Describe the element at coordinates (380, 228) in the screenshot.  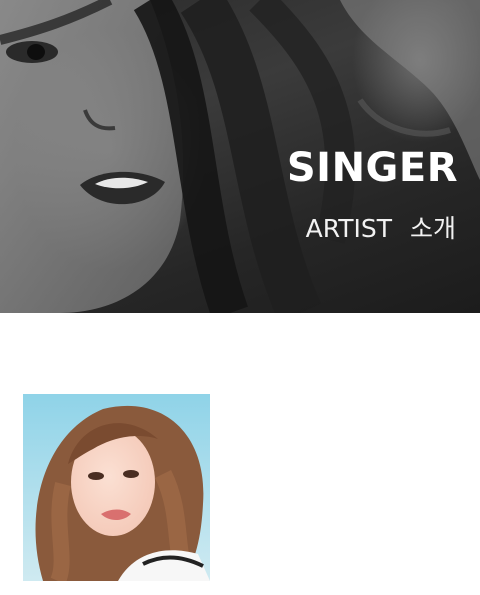
I see `hero-subtitle: ARTIST 소개` at that location.